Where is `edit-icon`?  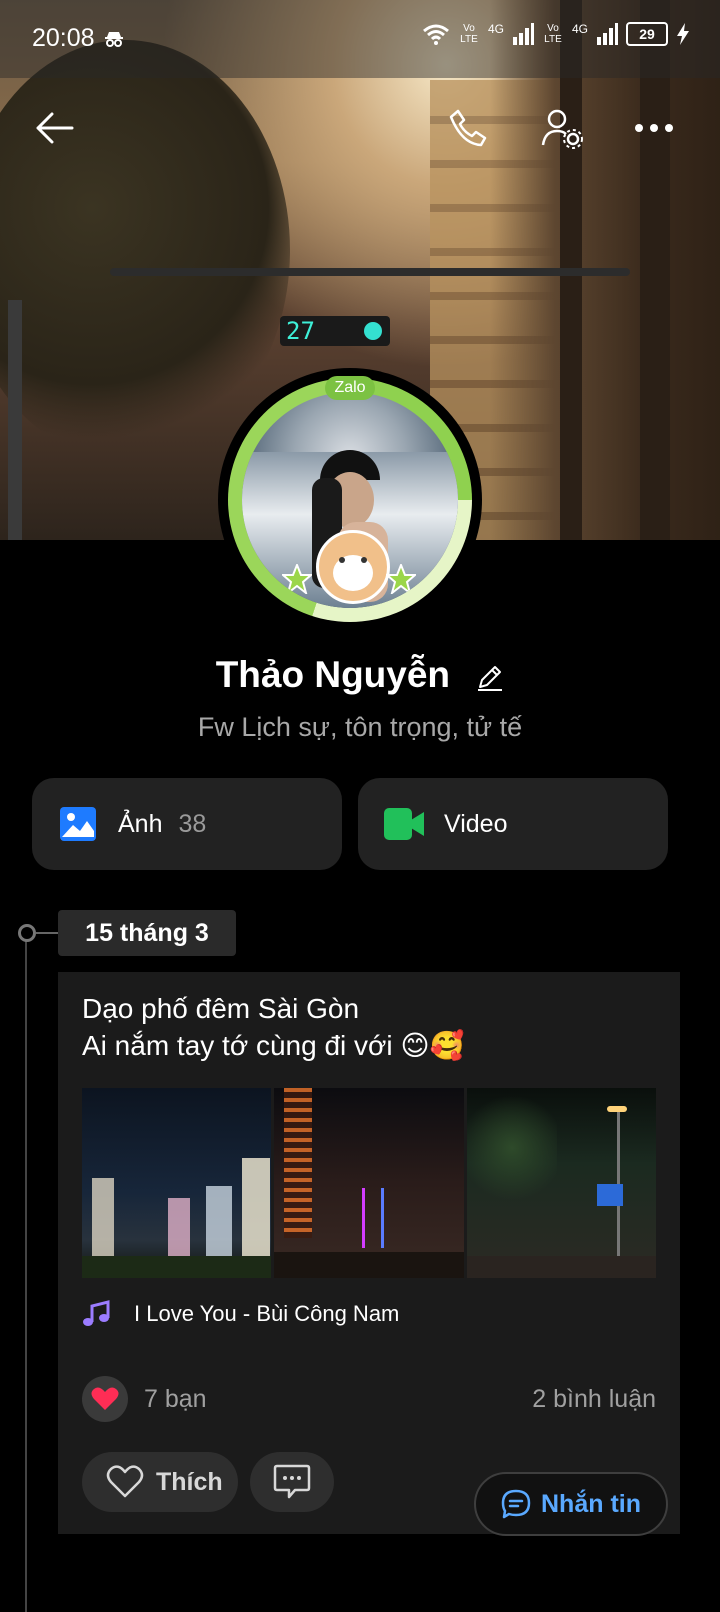
edit-icon is located at coordinates (490, 677).